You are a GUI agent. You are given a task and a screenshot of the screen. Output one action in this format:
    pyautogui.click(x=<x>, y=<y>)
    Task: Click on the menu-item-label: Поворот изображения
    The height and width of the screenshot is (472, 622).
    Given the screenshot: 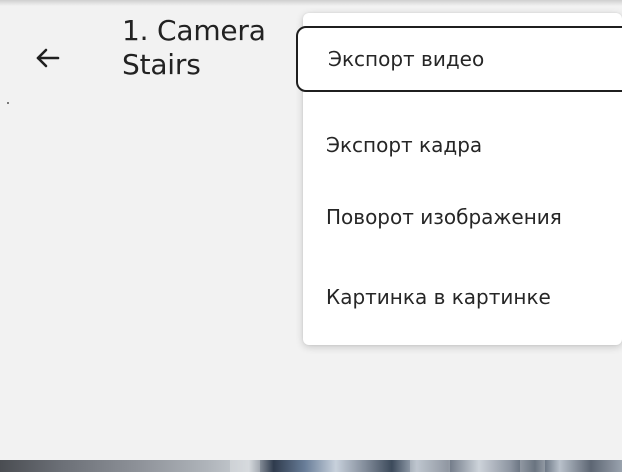 What is the action you would take?
    pyautogui.click(x=444, y=217)
    